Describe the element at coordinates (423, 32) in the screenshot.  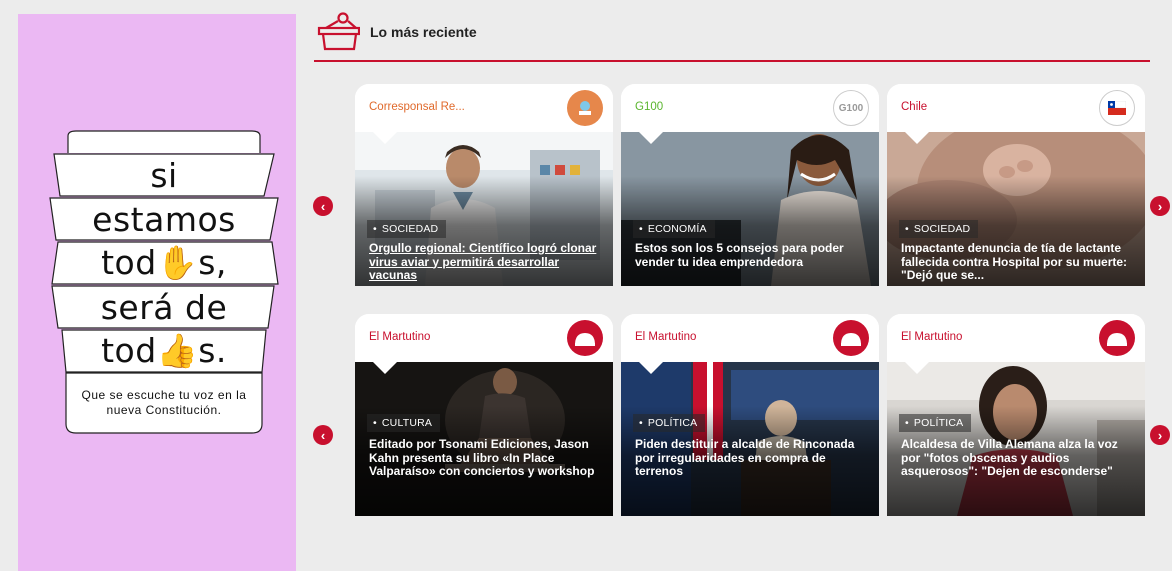
I see `section-title: Lo más reciente` at that location.